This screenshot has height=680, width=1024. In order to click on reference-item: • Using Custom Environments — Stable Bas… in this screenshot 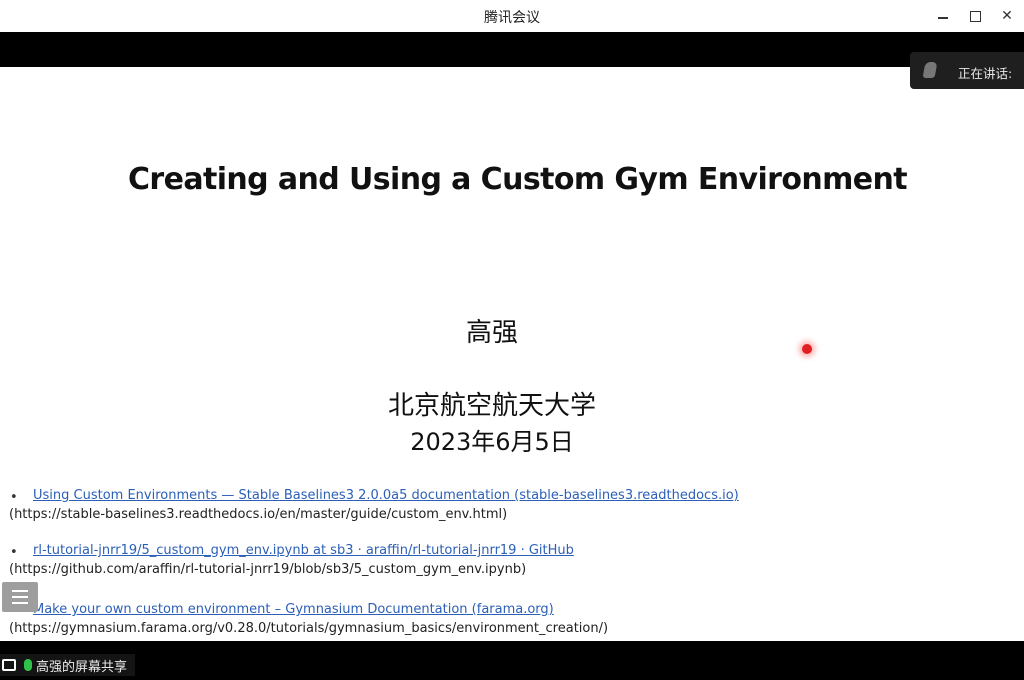, I will do `click(512, 514)`.